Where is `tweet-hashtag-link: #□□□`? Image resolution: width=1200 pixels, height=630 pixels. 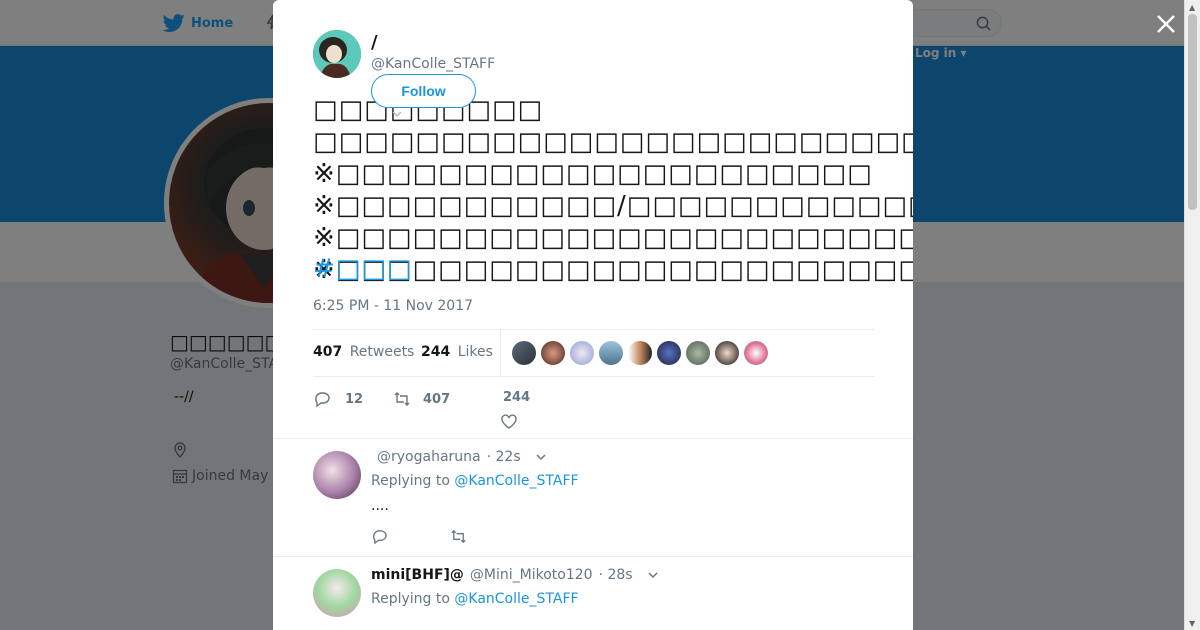 tweet-hashtag-link: #□□□ is located at coordinates (362, 269).